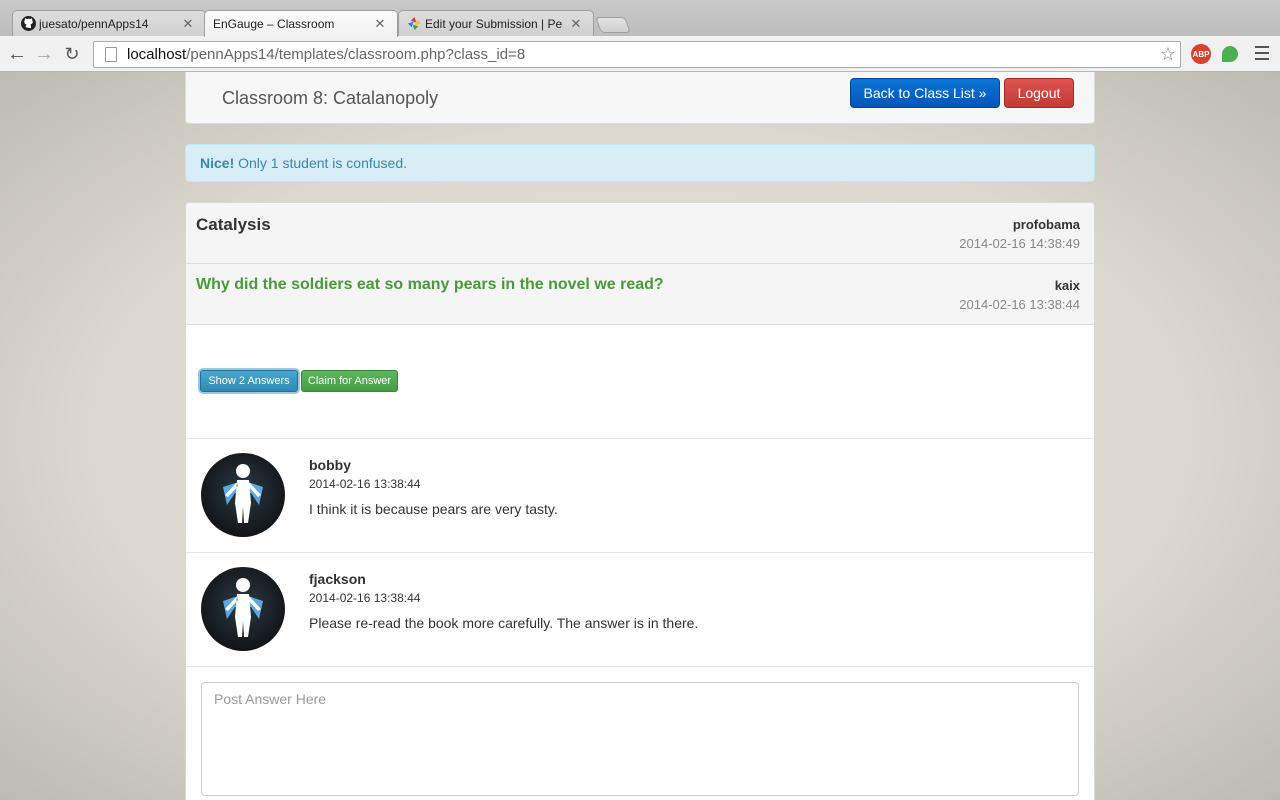 The image size is (1280, 800). I want to click on page-icon, so click(111, 54).